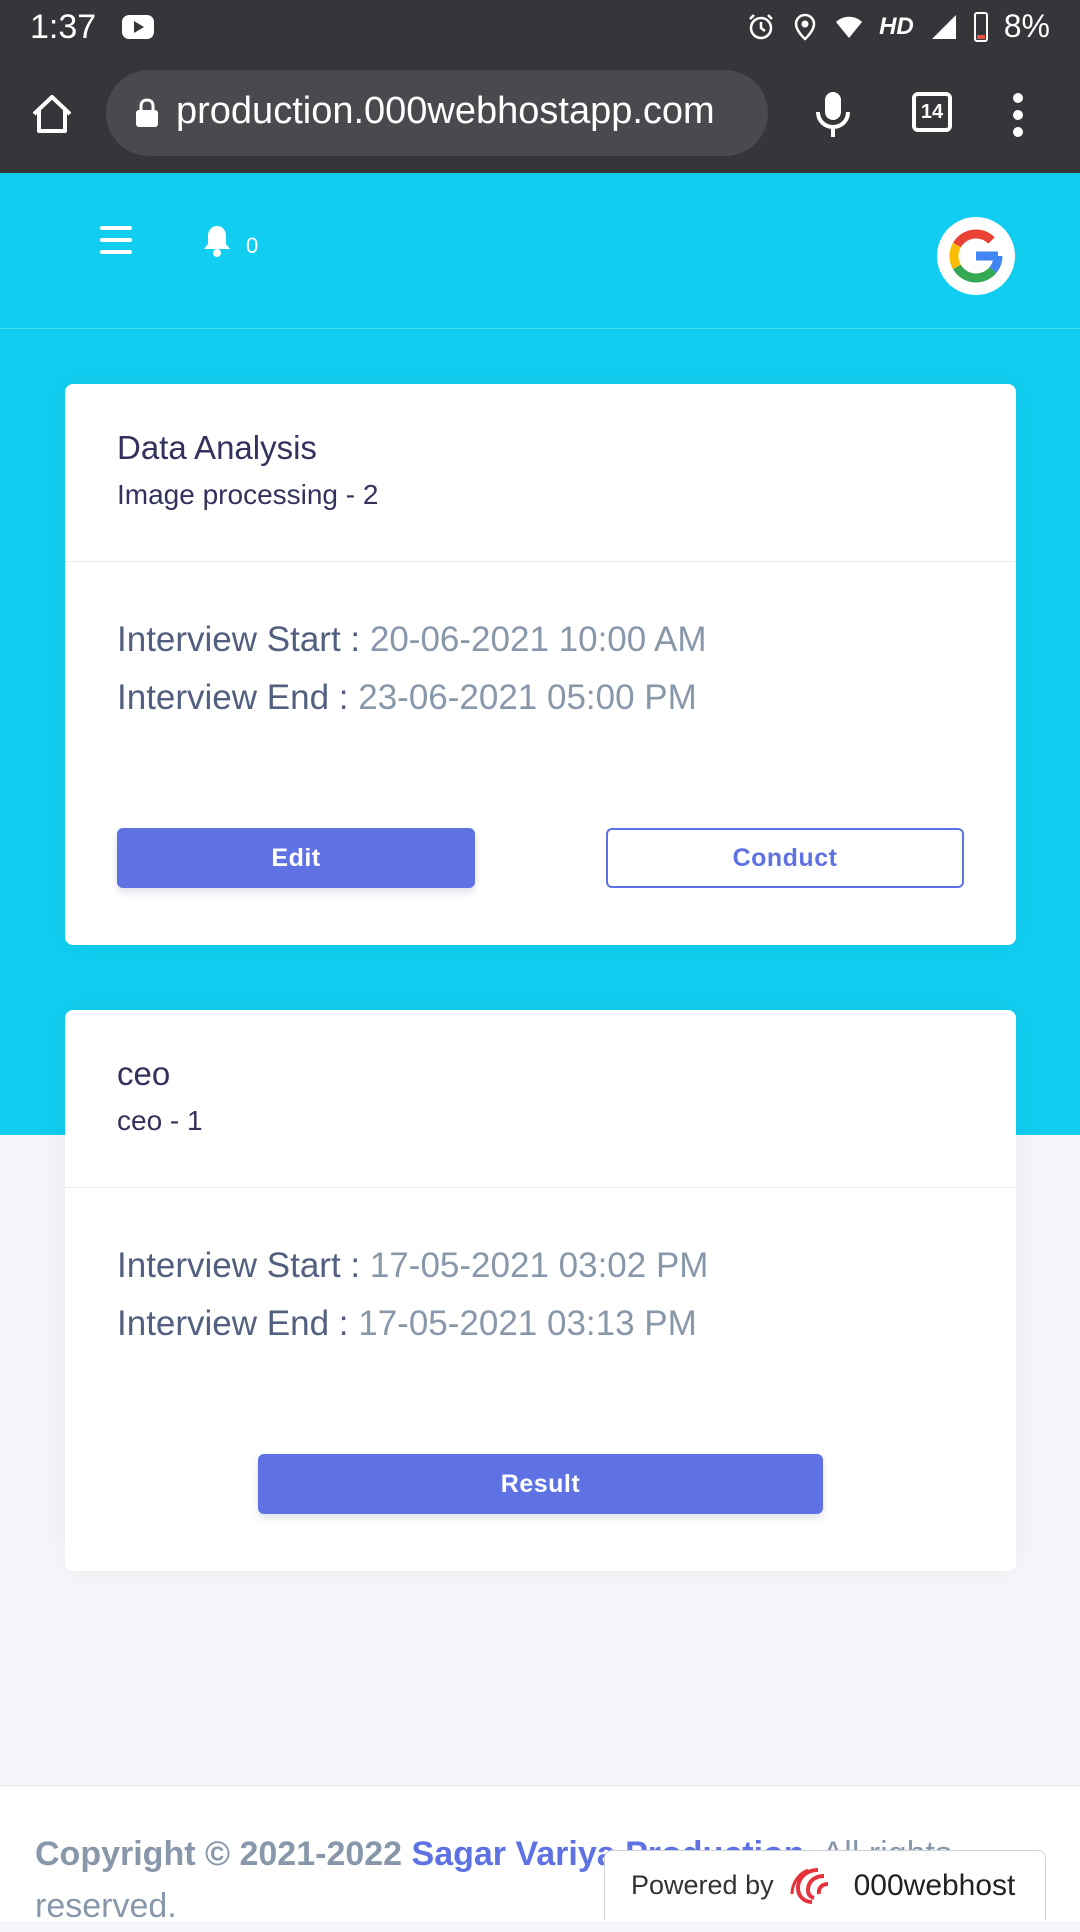 This screenshot has height=1932, width=1080. Describe the element at coordinates (52, 114) in the screenshot. I see `home-icon` at that location.